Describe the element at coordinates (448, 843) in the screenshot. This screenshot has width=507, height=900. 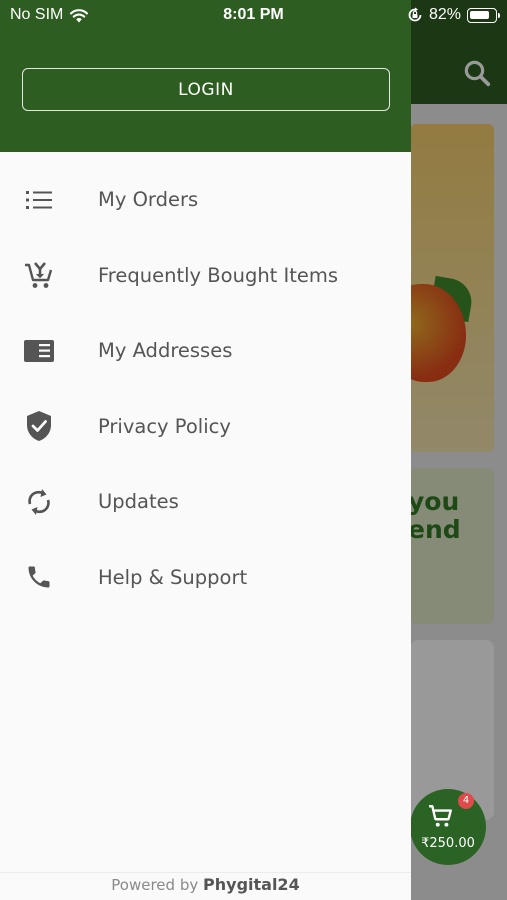
I see `cart-total: ₹250.00` at that location.